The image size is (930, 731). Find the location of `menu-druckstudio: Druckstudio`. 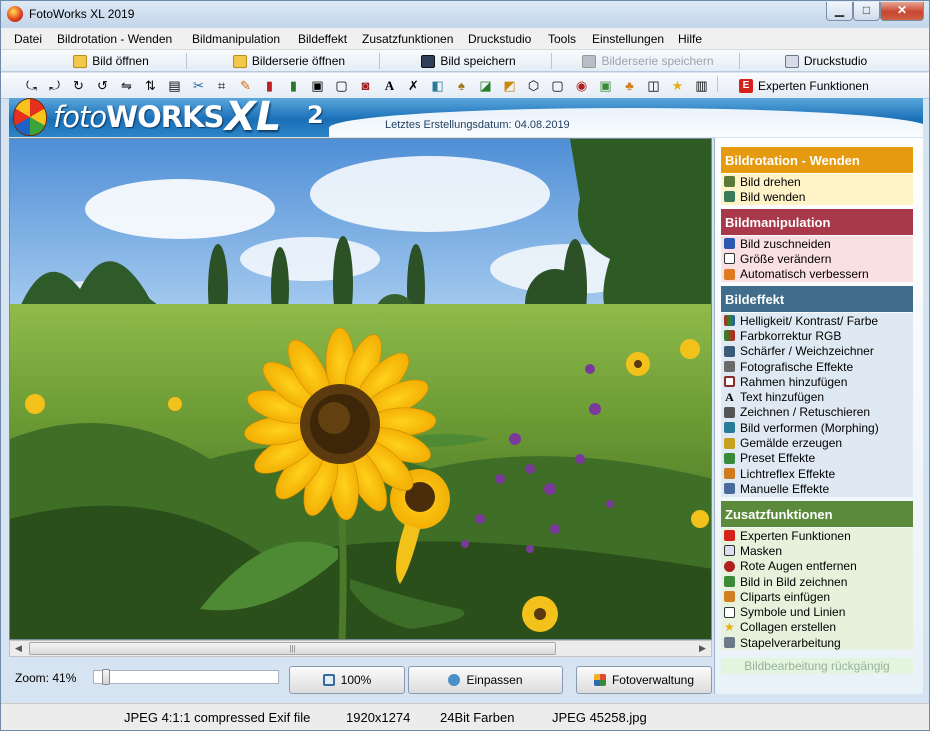

menu-druckstudio: Druckstudio is located at coordinates (499, 39).